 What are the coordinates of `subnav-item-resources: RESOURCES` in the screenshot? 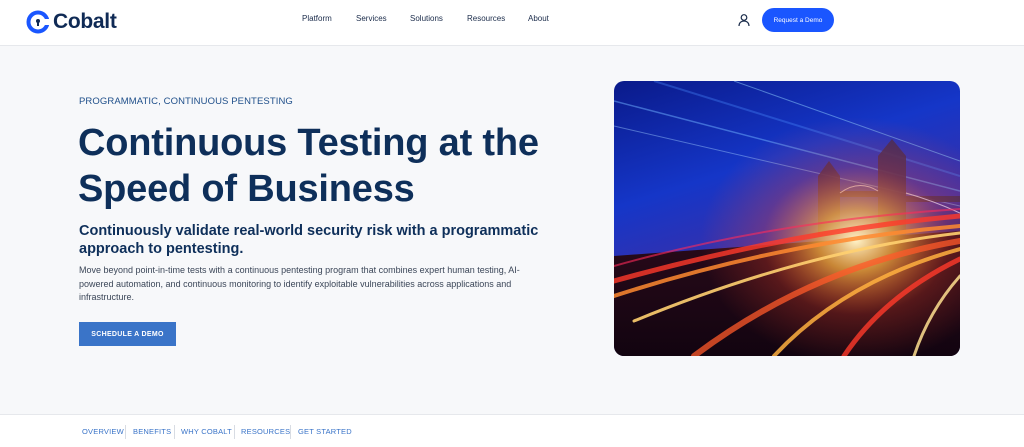 It's located at (265, 431).